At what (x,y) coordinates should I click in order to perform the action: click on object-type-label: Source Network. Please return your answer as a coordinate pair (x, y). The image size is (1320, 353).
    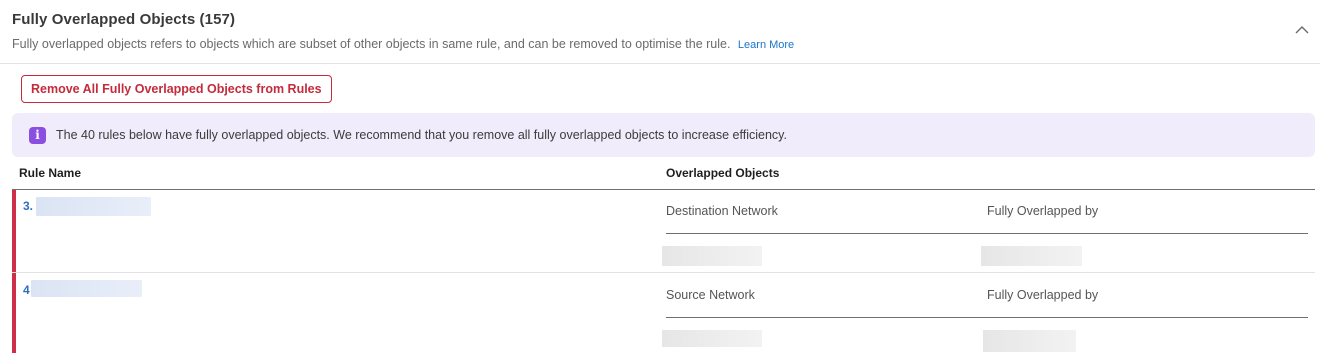
    Looking at the image, I should click on (710, 295).